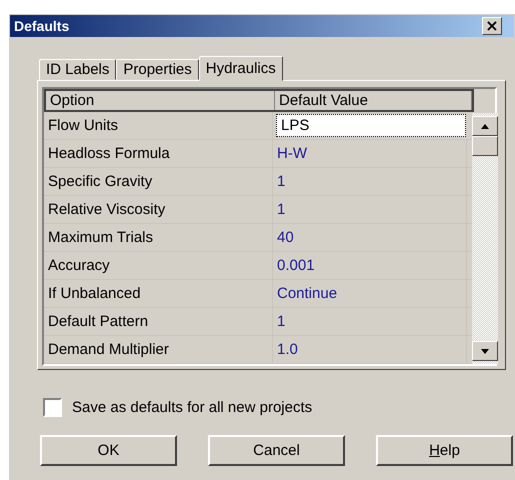 The image size is (515, 480). What do you see at coordinates (158, 238) in the screenshot?
I see `option-cell: Maximum Trials` at bounding box center [158, 238].